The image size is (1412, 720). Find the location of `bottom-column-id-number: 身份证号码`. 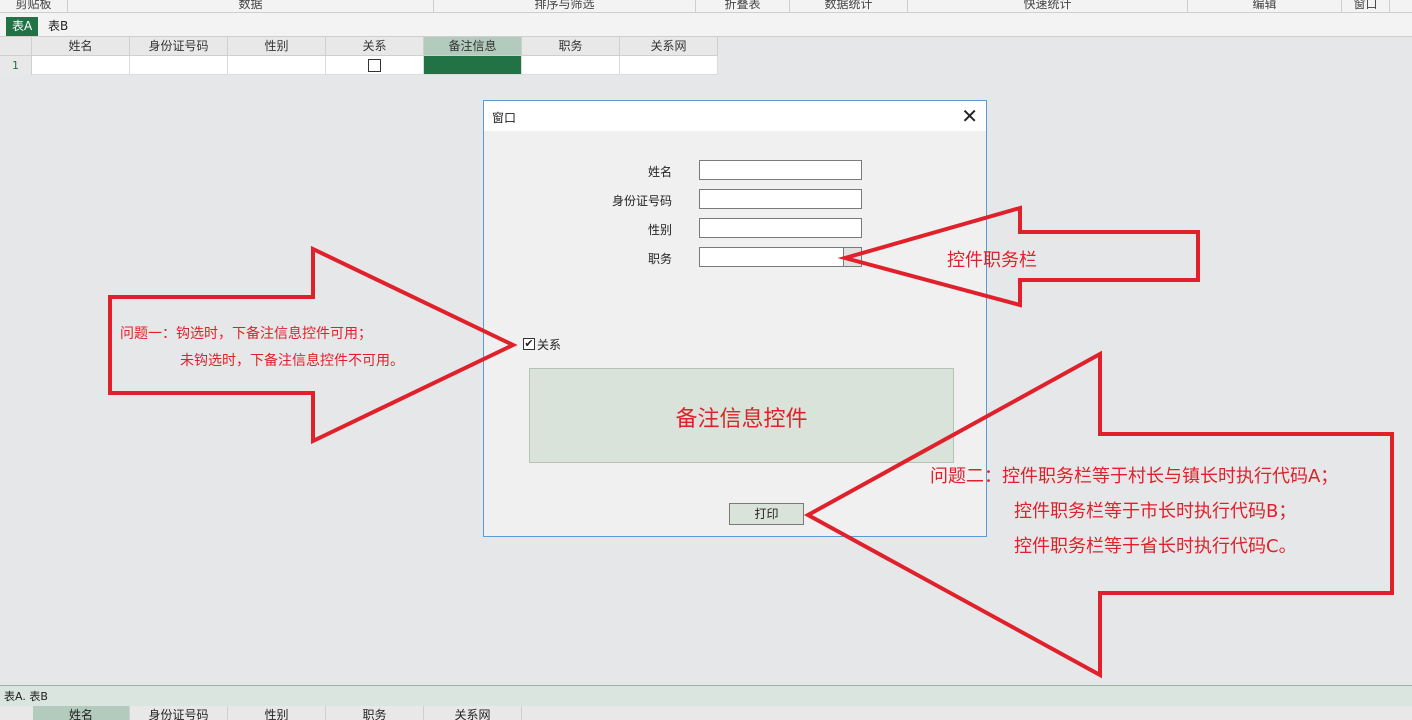

bottom-column-id-number: 身份证号码 is located at coordinates (179, 713).